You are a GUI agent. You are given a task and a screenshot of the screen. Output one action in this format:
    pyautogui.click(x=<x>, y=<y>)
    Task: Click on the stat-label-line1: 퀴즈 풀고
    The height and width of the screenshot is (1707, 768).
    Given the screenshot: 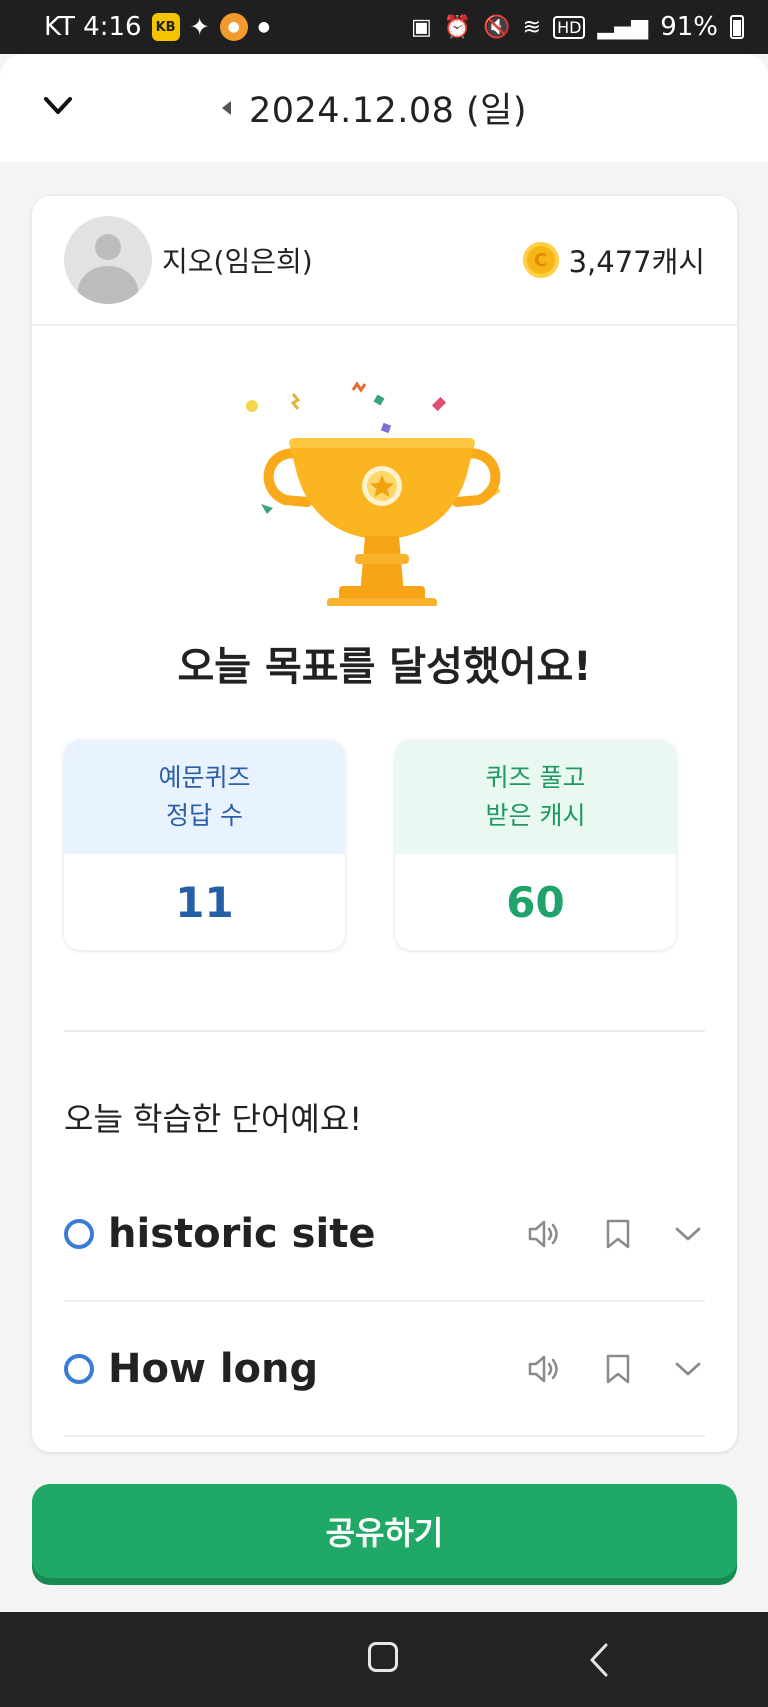 What is the action you would take?
    pyautogui.click(x=535, y=777)
    